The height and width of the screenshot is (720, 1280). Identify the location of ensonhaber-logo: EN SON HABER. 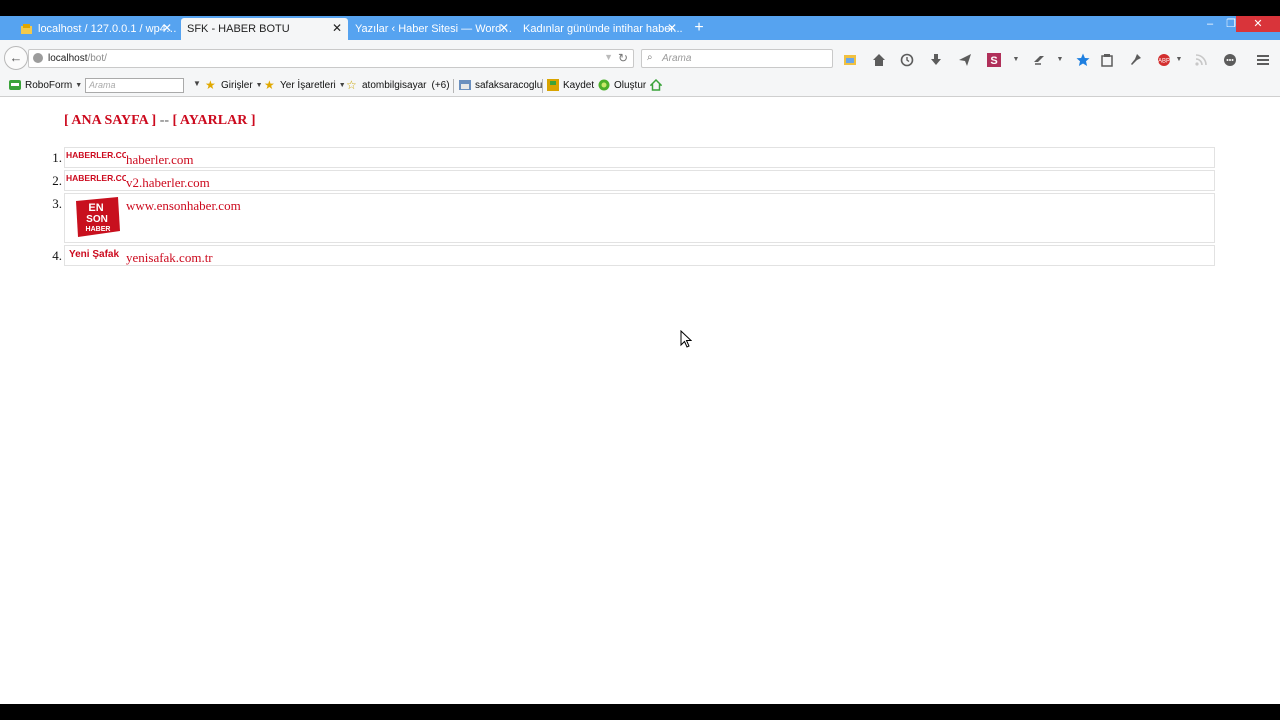
(98, 217).